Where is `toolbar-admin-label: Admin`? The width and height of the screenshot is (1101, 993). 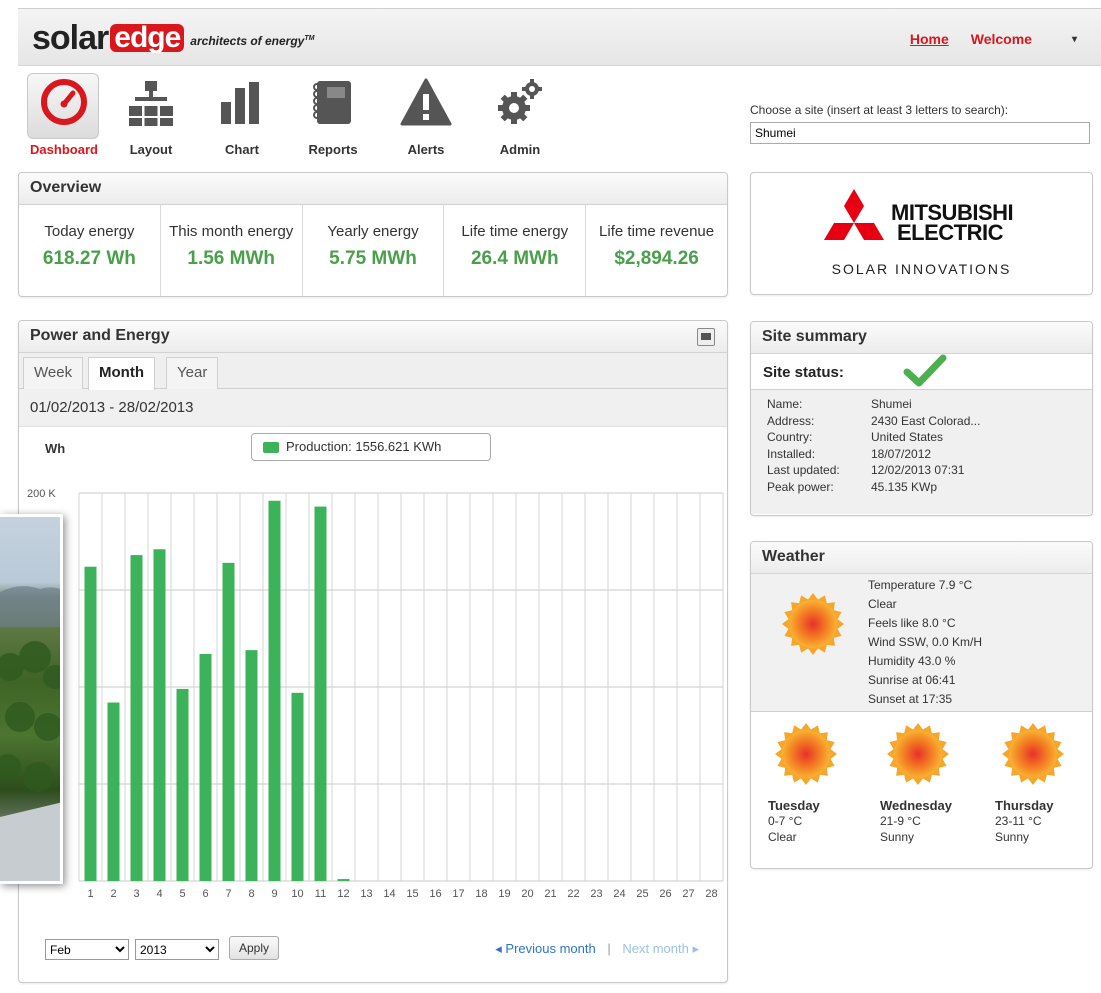
toolbar-admin-label: Admin is located at coordinates (520, 149).